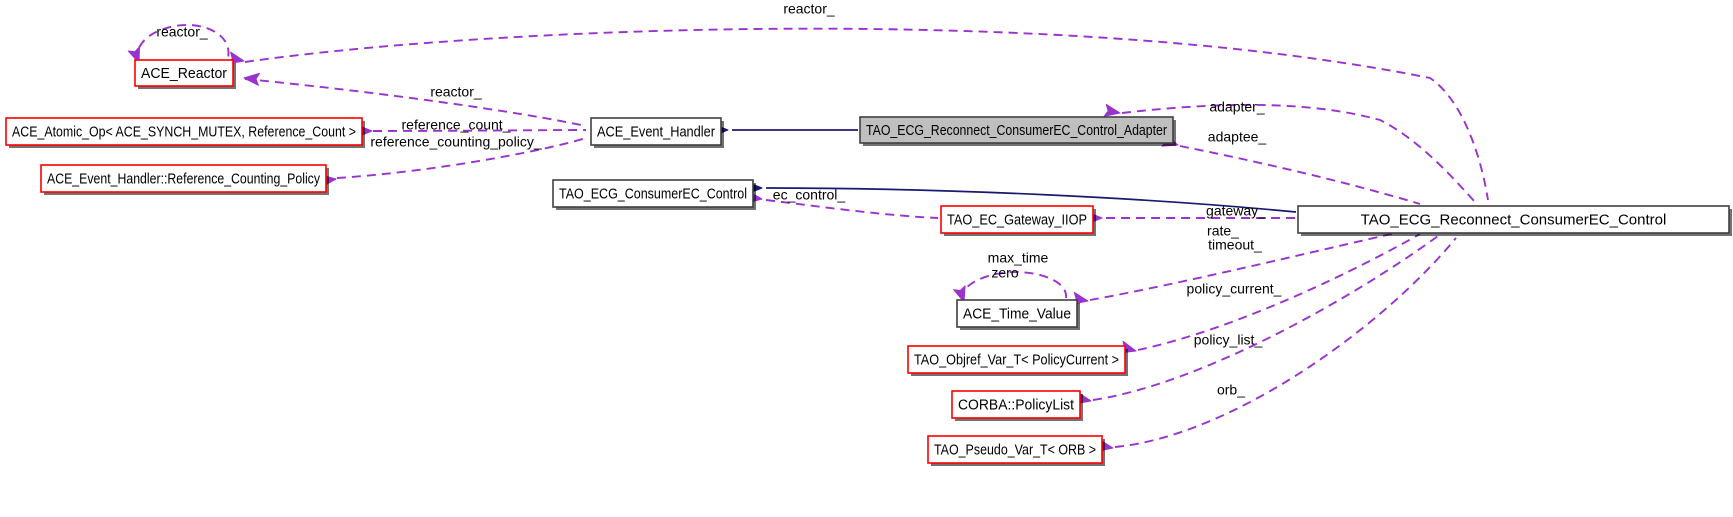  Describe the element at coordinates (1018, 258) in the screenshot. I see `edge-label-max_time: max_time` at that location.